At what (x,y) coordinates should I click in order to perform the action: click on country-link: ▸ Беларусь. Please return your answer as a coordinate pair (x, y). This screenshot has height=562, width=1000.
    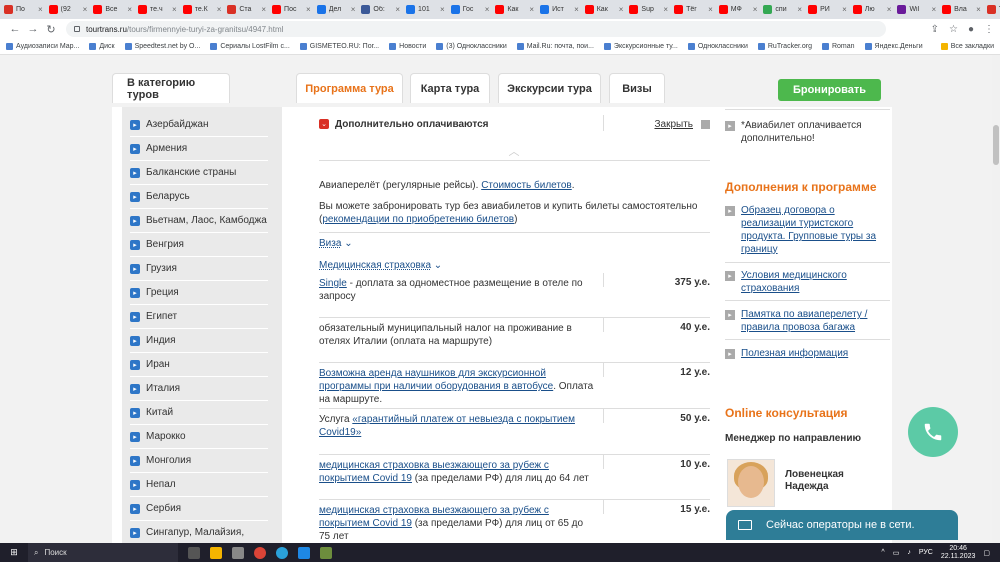
    Looking at the image, I should click on (199, 197).